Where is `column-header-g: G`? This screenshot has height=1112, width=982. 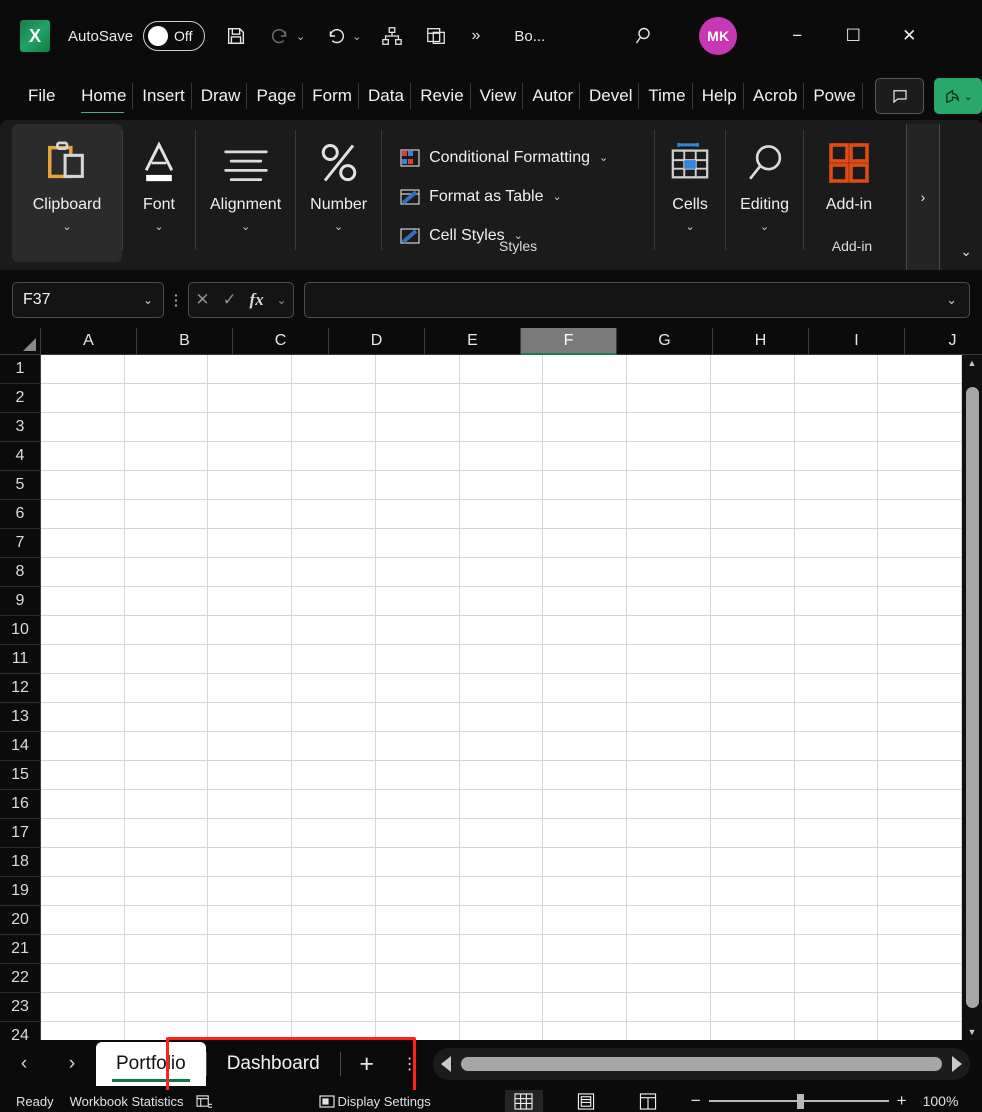 column-header-g: G is located at coordinates (665, 341).